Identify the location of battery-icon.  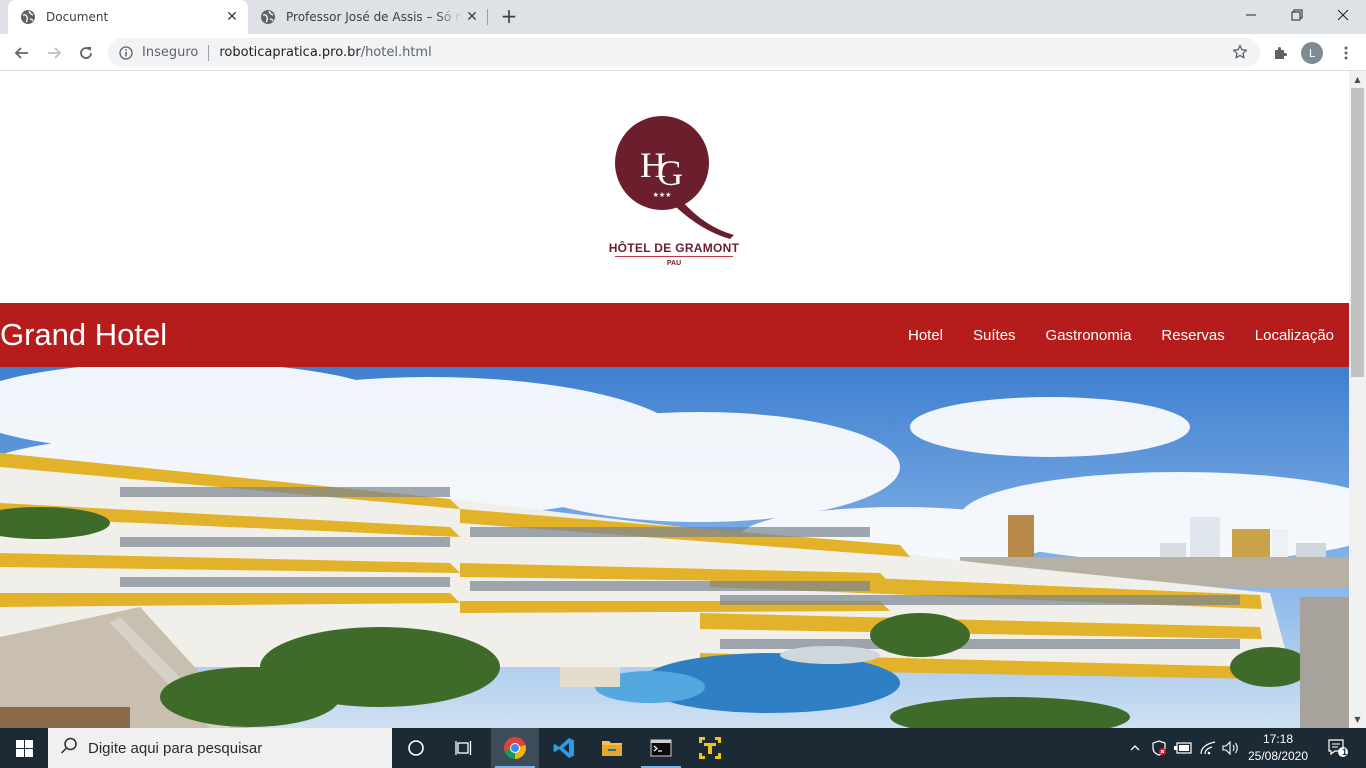
(1183, 748).